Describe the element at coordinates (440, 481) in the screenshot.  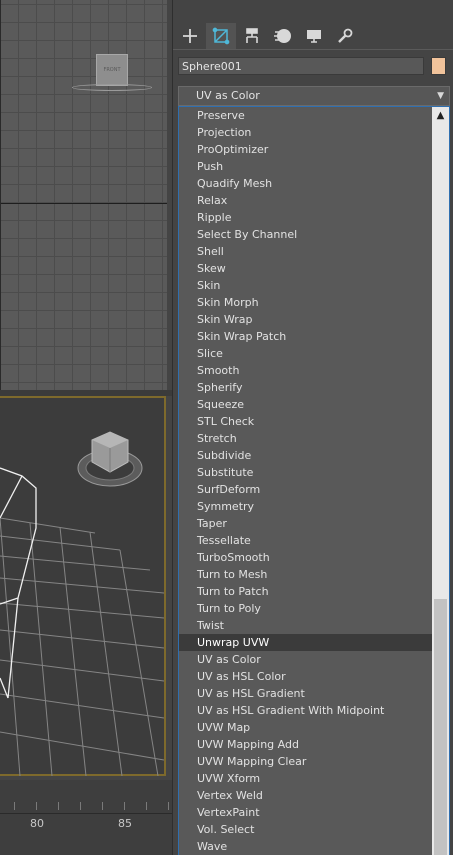
I see `modifier-list-scrollbar: ▲` at that location.